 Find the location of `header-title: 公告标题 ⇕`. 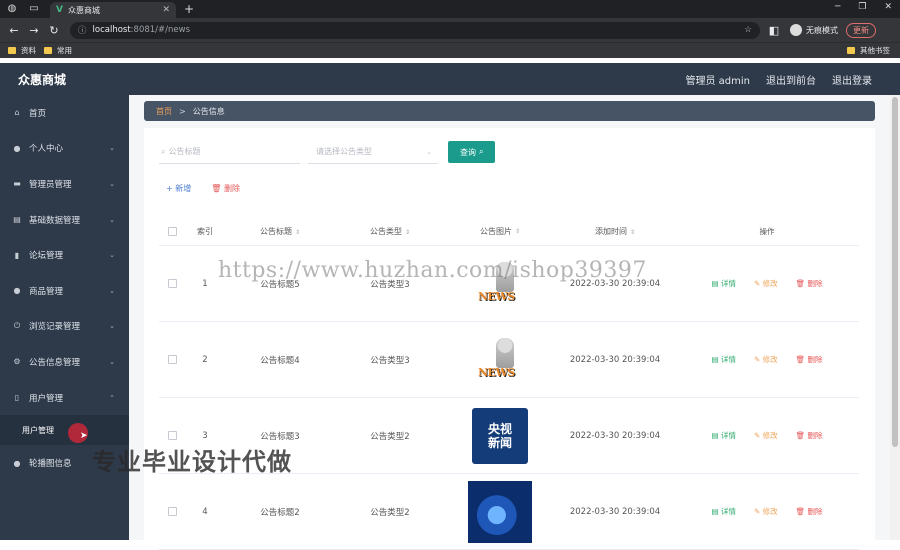

header-title: 公告标题 ⇕ is located at coordinates (280, 231).